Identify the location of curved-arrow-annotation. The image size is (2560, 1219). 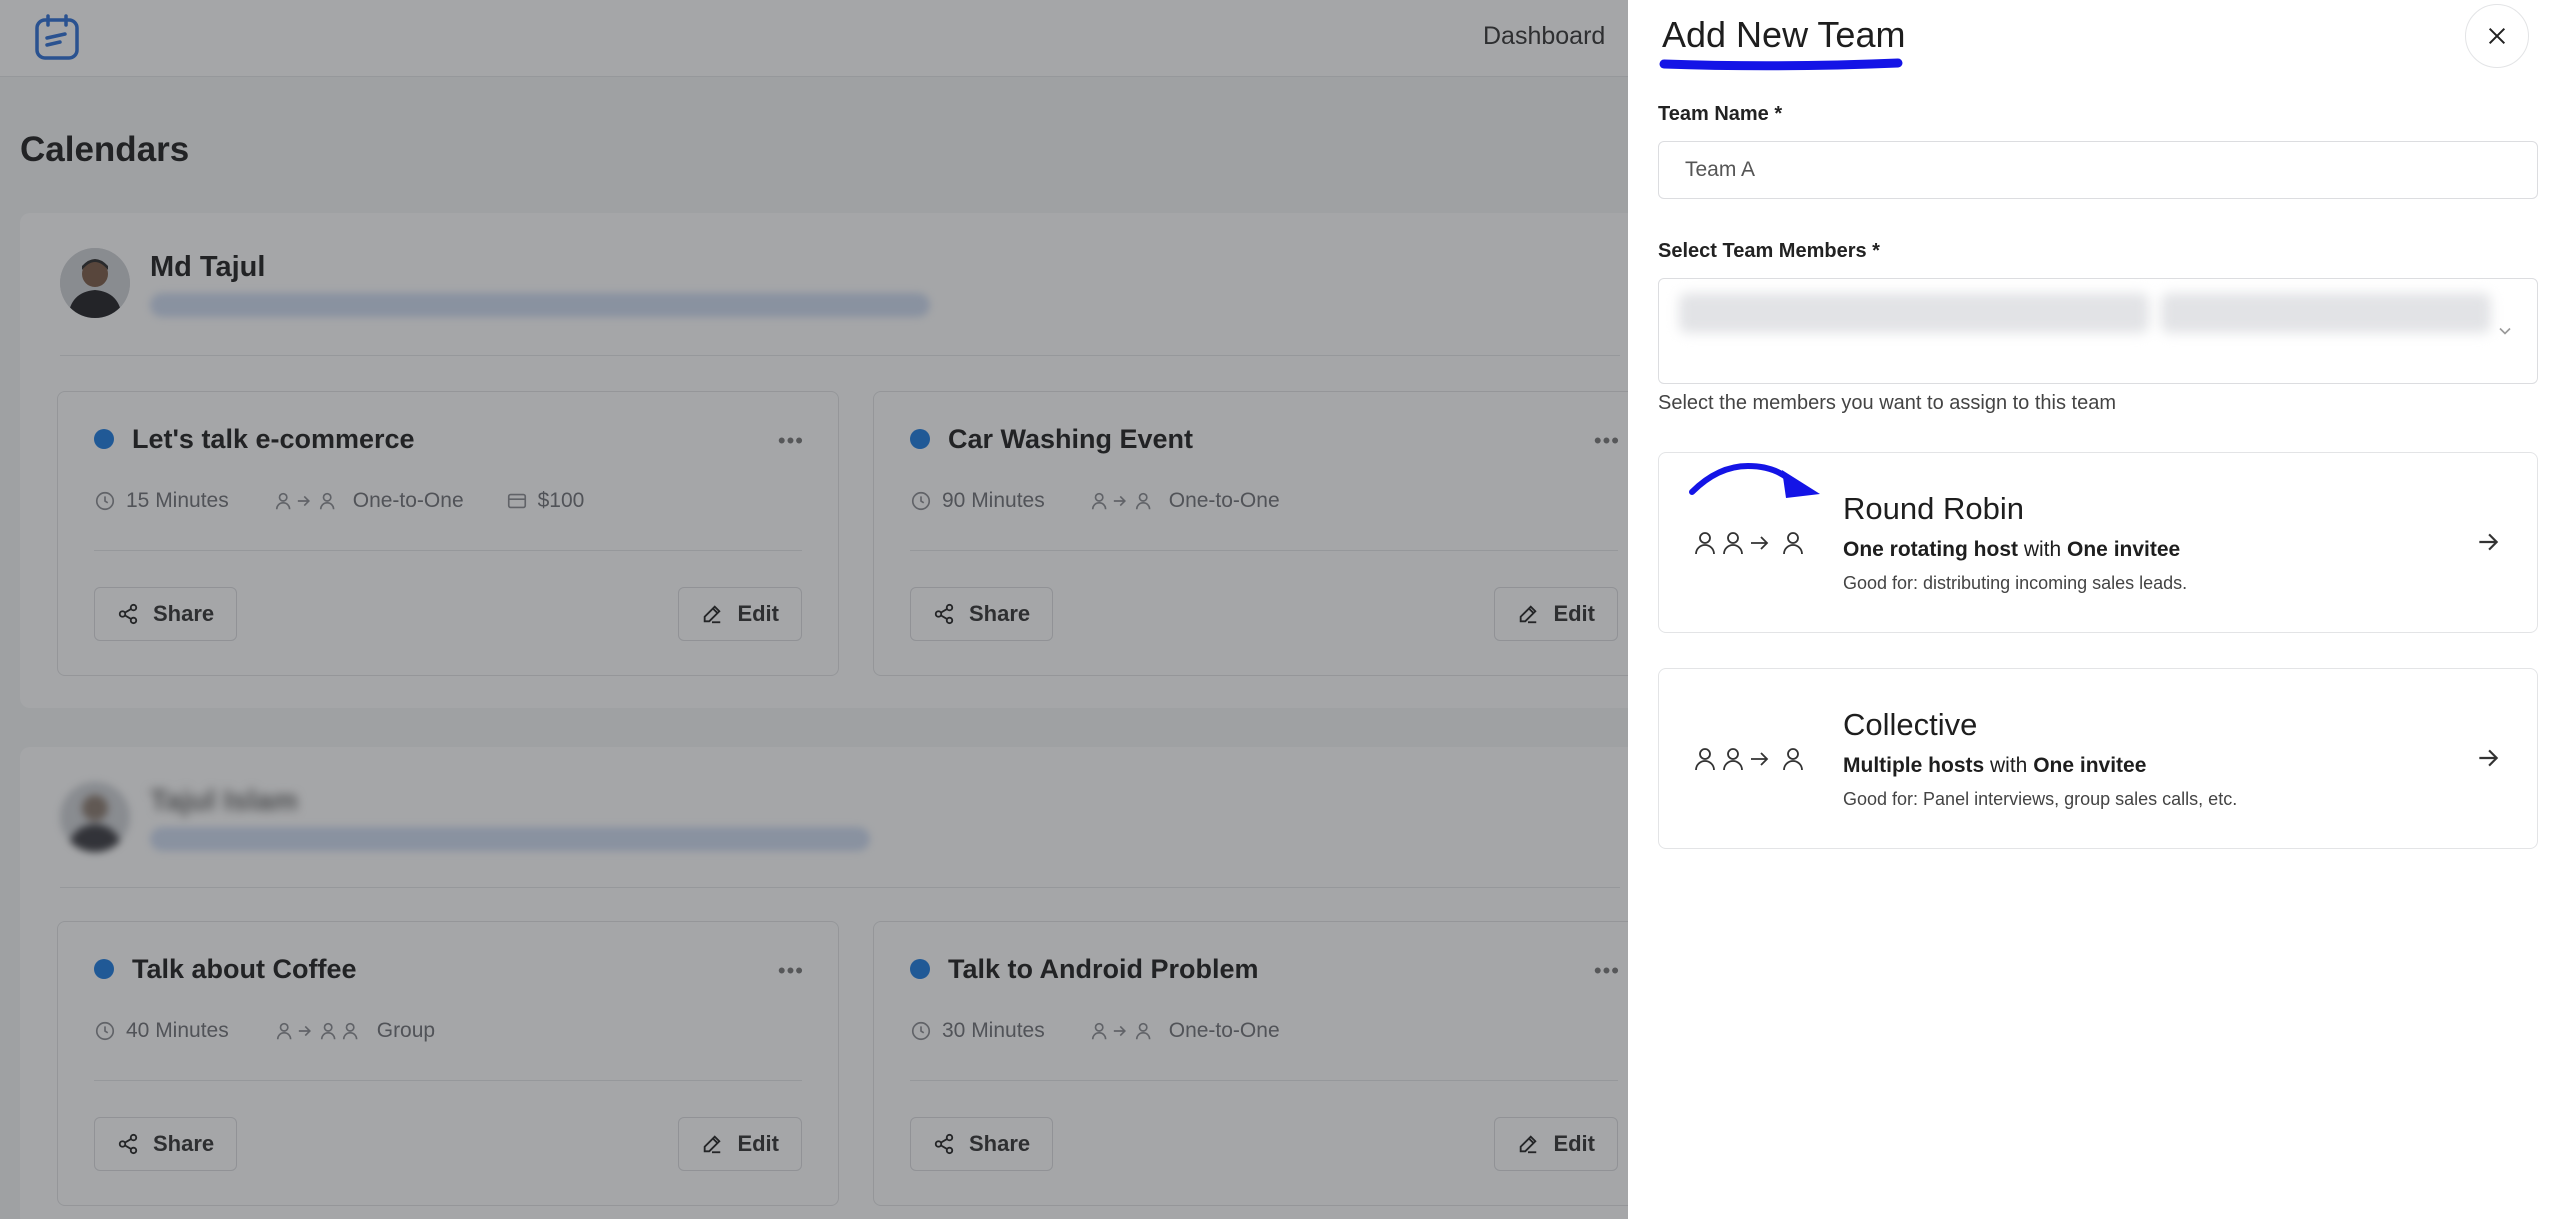
(1754, 480).